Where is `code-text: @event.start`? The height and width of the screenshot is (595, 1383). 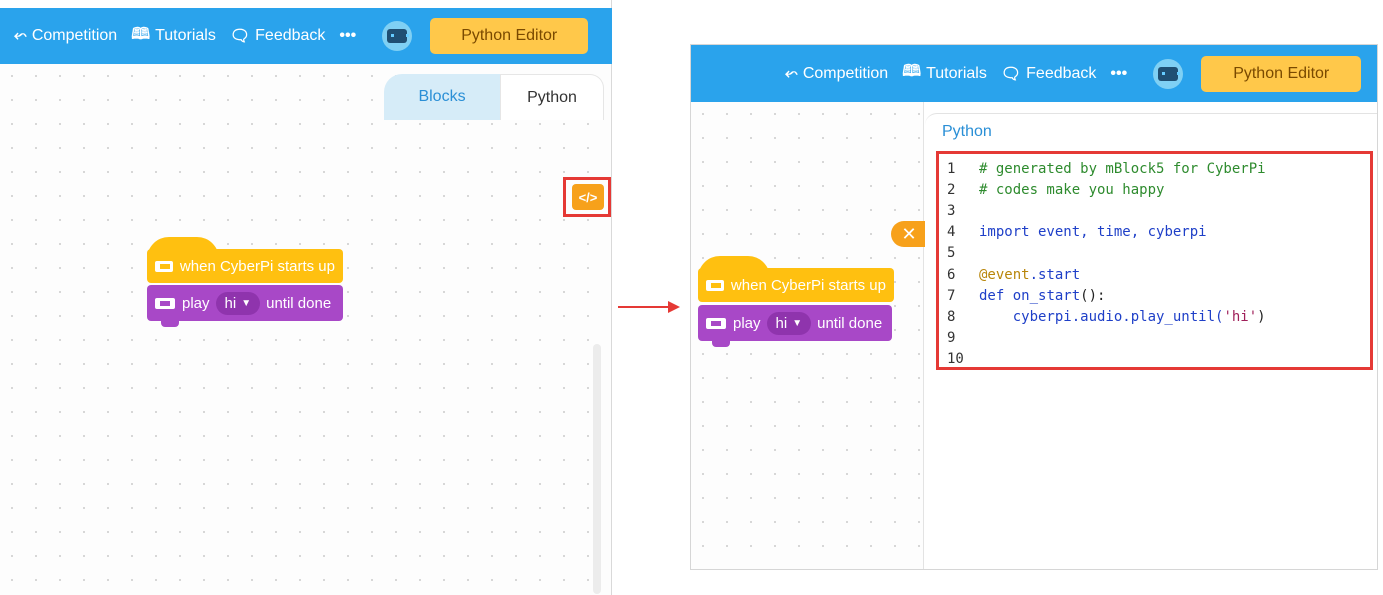 code-text: @event.start is located at coordinates (1029, 275).